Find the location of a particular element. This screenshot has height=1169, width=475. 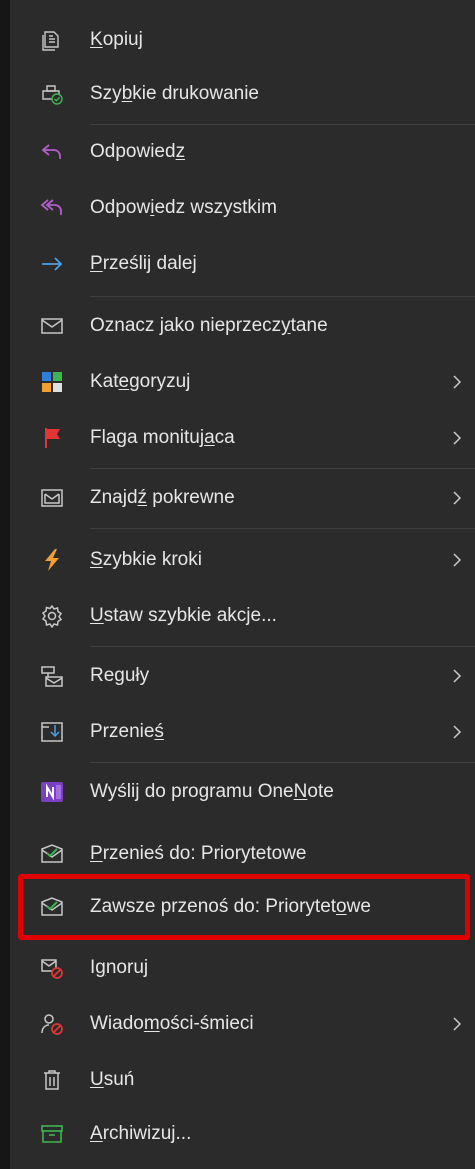

menu-item-move-to-focused: Przenieś do: Priorytetowe is located at coordinates (242, 854).